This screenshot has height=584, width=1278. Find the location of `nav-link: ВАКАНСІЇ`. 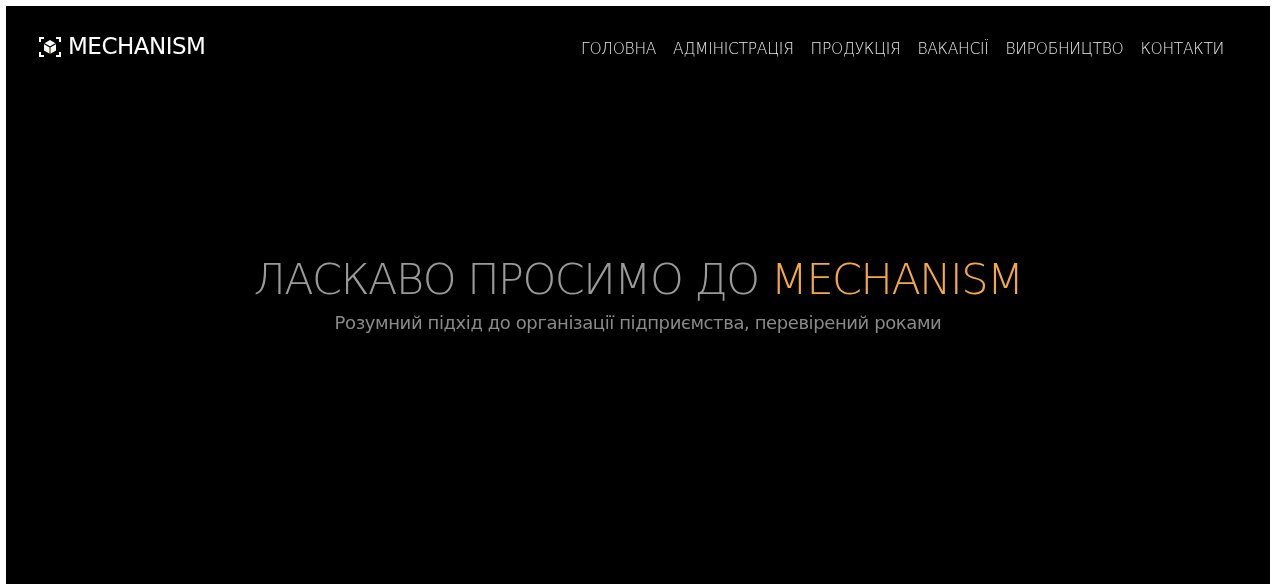

nav-link: ВАКАНСІЇ is located at coordinates (953, 50).